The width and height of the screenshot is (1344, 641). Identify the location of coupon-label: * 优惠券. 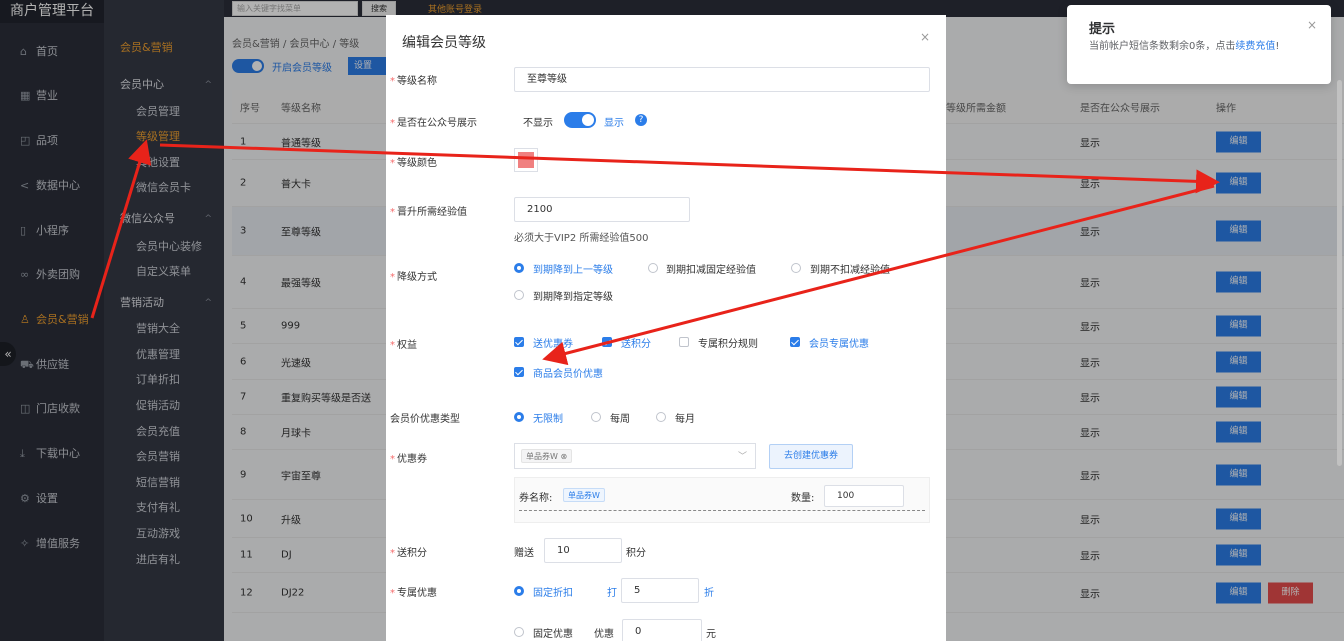
(408, 459).